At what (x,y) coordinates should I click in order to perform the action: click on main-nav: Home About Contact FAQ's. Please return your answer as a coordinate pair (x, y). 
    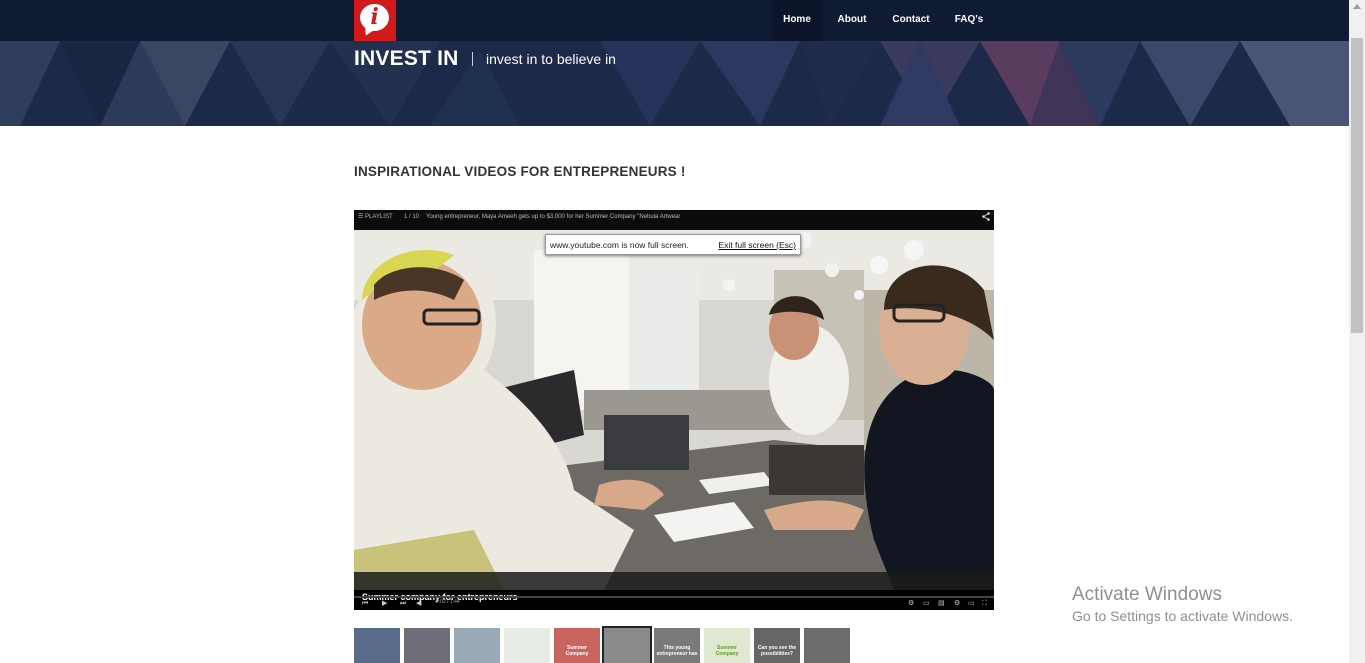
    Looking at the image, I should click on (885, 20).